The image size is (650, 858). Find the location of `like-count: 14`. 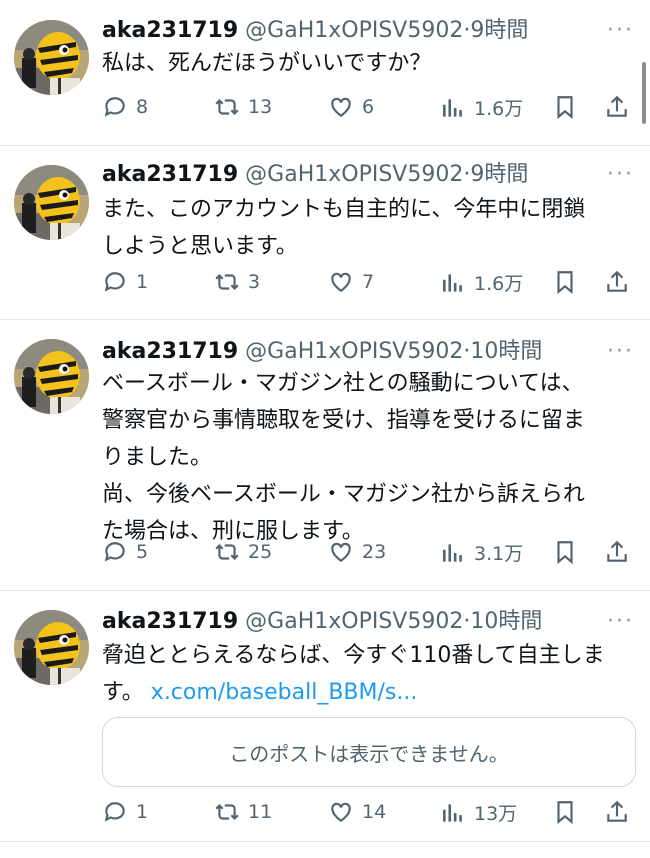

like-count: 14 is located at coordinates (374, 812).